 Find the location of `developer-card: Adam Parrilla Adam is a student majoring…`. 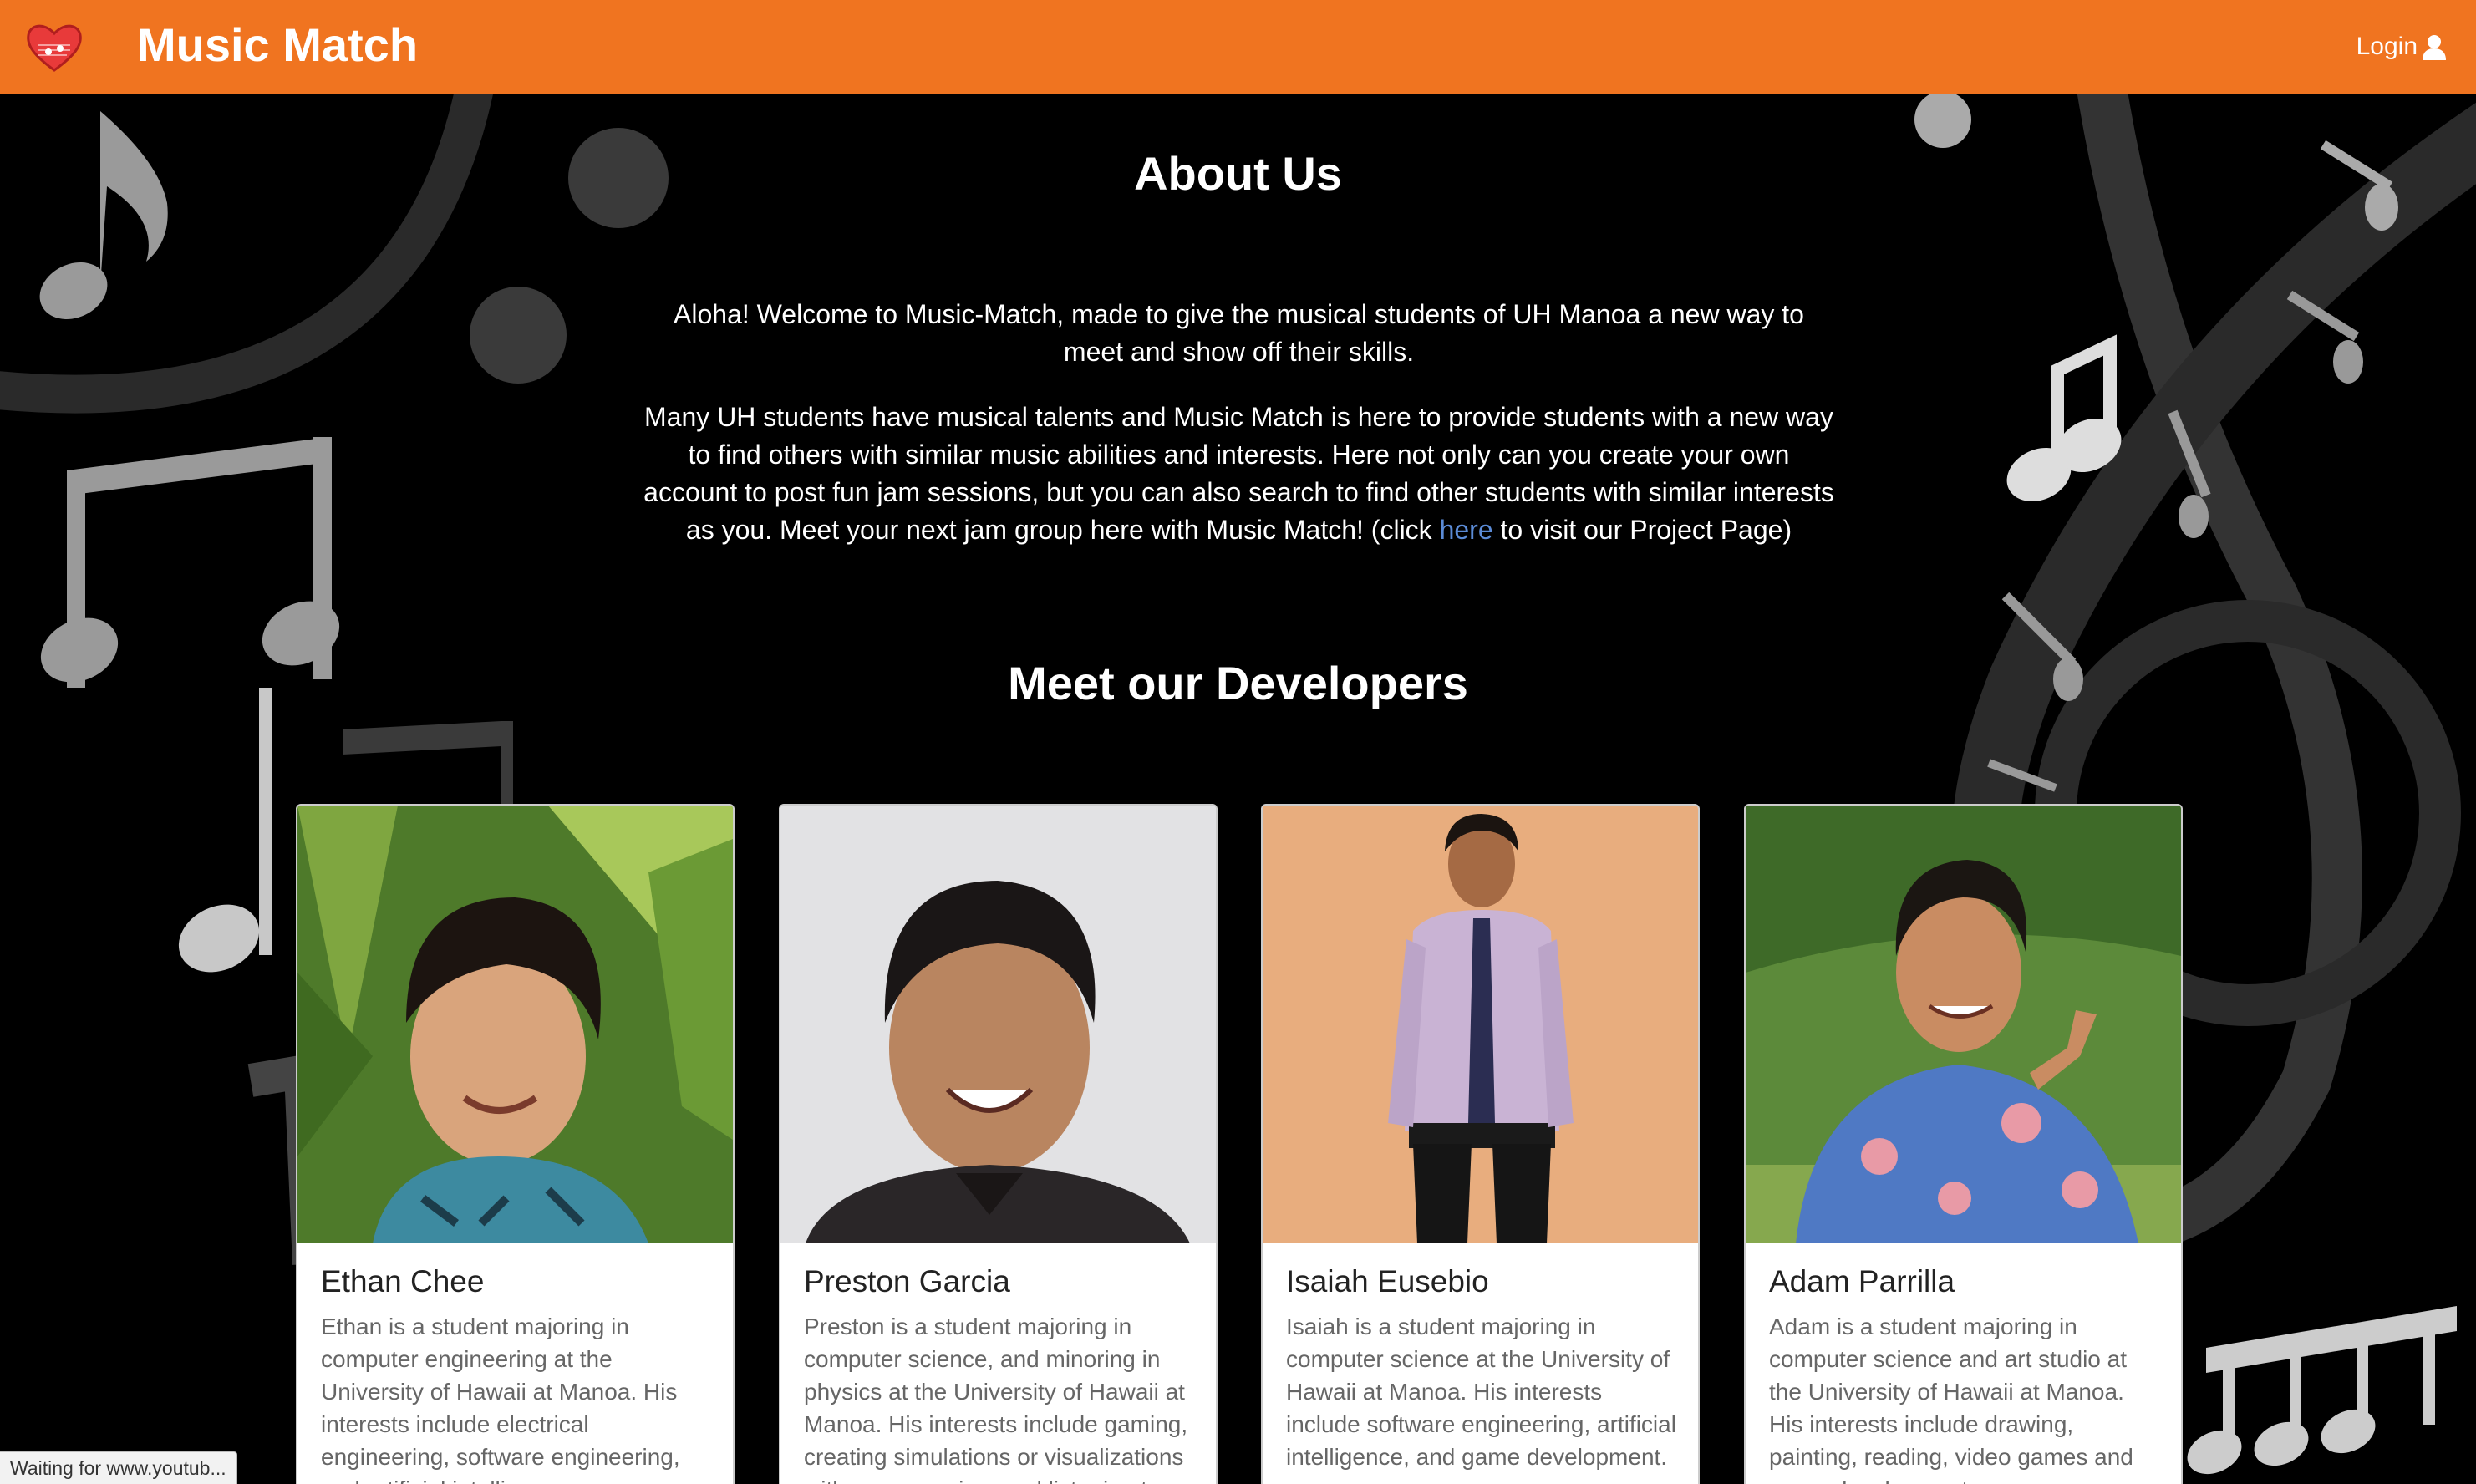

developer-card: Adam Parrilla Adam is a student majoring… is located at coordinates (1963, 1144).